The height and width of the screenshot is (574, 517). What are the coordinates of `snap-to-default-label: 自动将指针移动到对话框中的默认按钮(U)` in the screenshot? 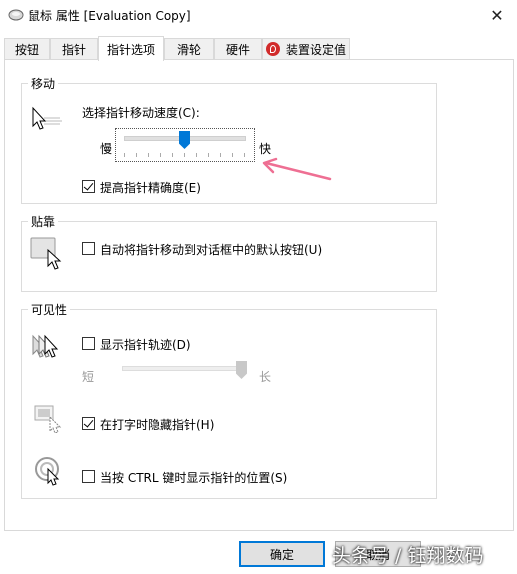 It's located at (211, 250).